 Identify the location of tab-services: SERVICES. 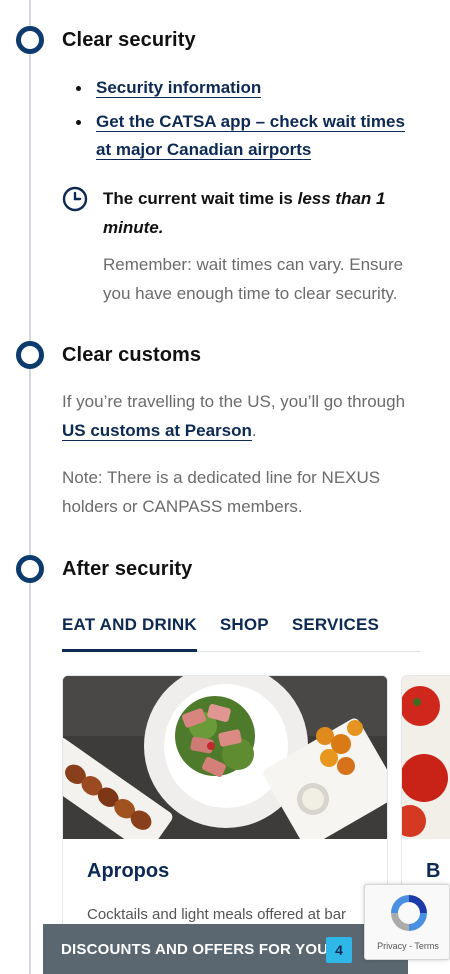
(335, 632).